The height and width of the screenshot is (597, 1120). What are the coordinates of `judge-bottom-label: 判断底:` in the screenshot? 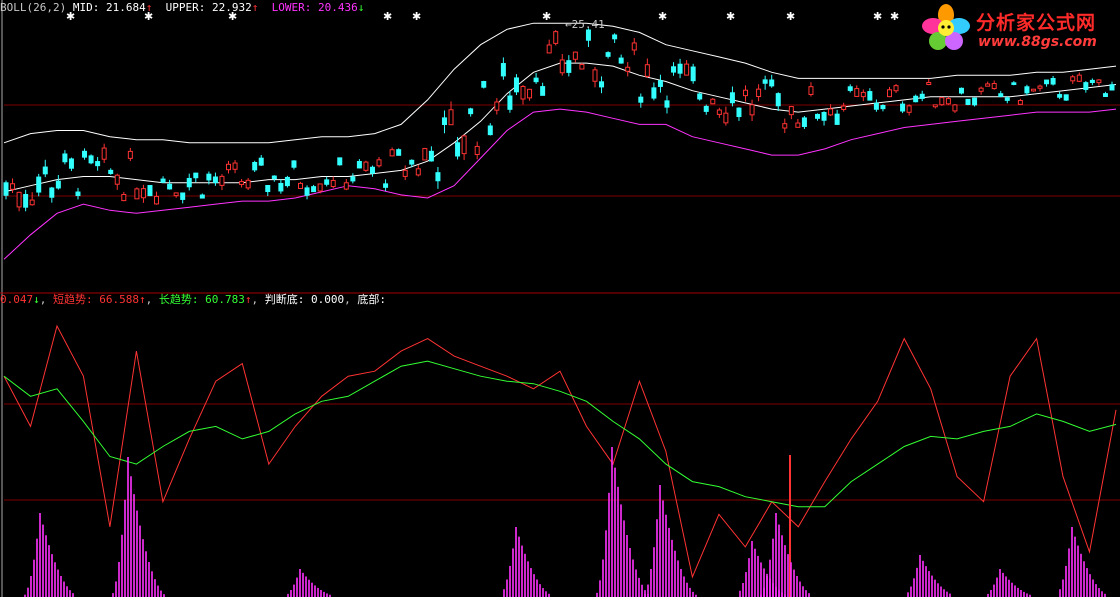 It's located at (287, 299).